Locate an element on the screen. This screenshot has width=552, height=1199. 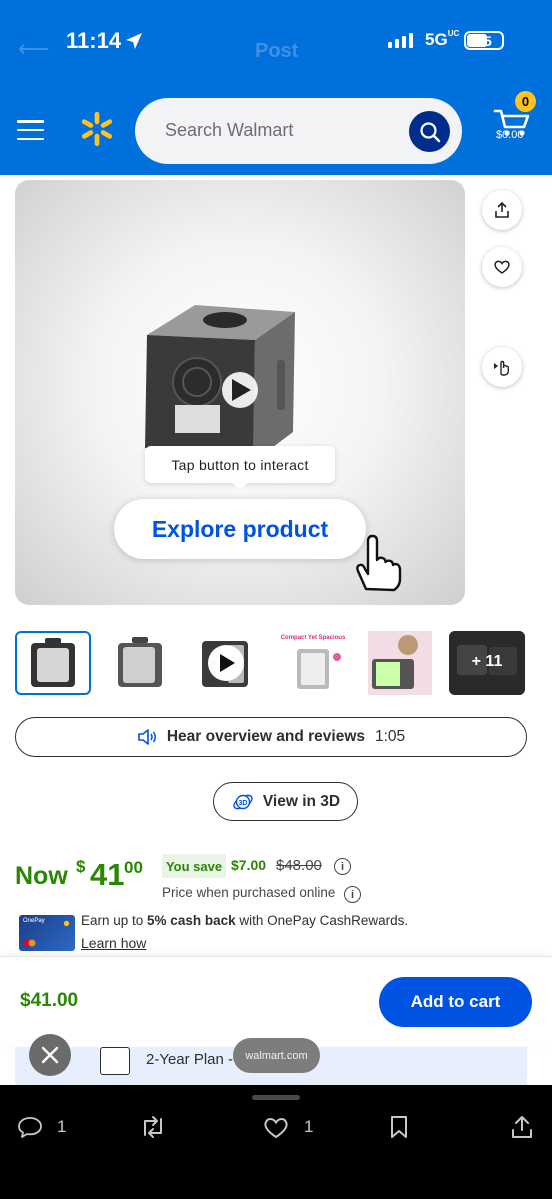
plan-label: 2-Year Plan - is located at coordinates (189, 1059).